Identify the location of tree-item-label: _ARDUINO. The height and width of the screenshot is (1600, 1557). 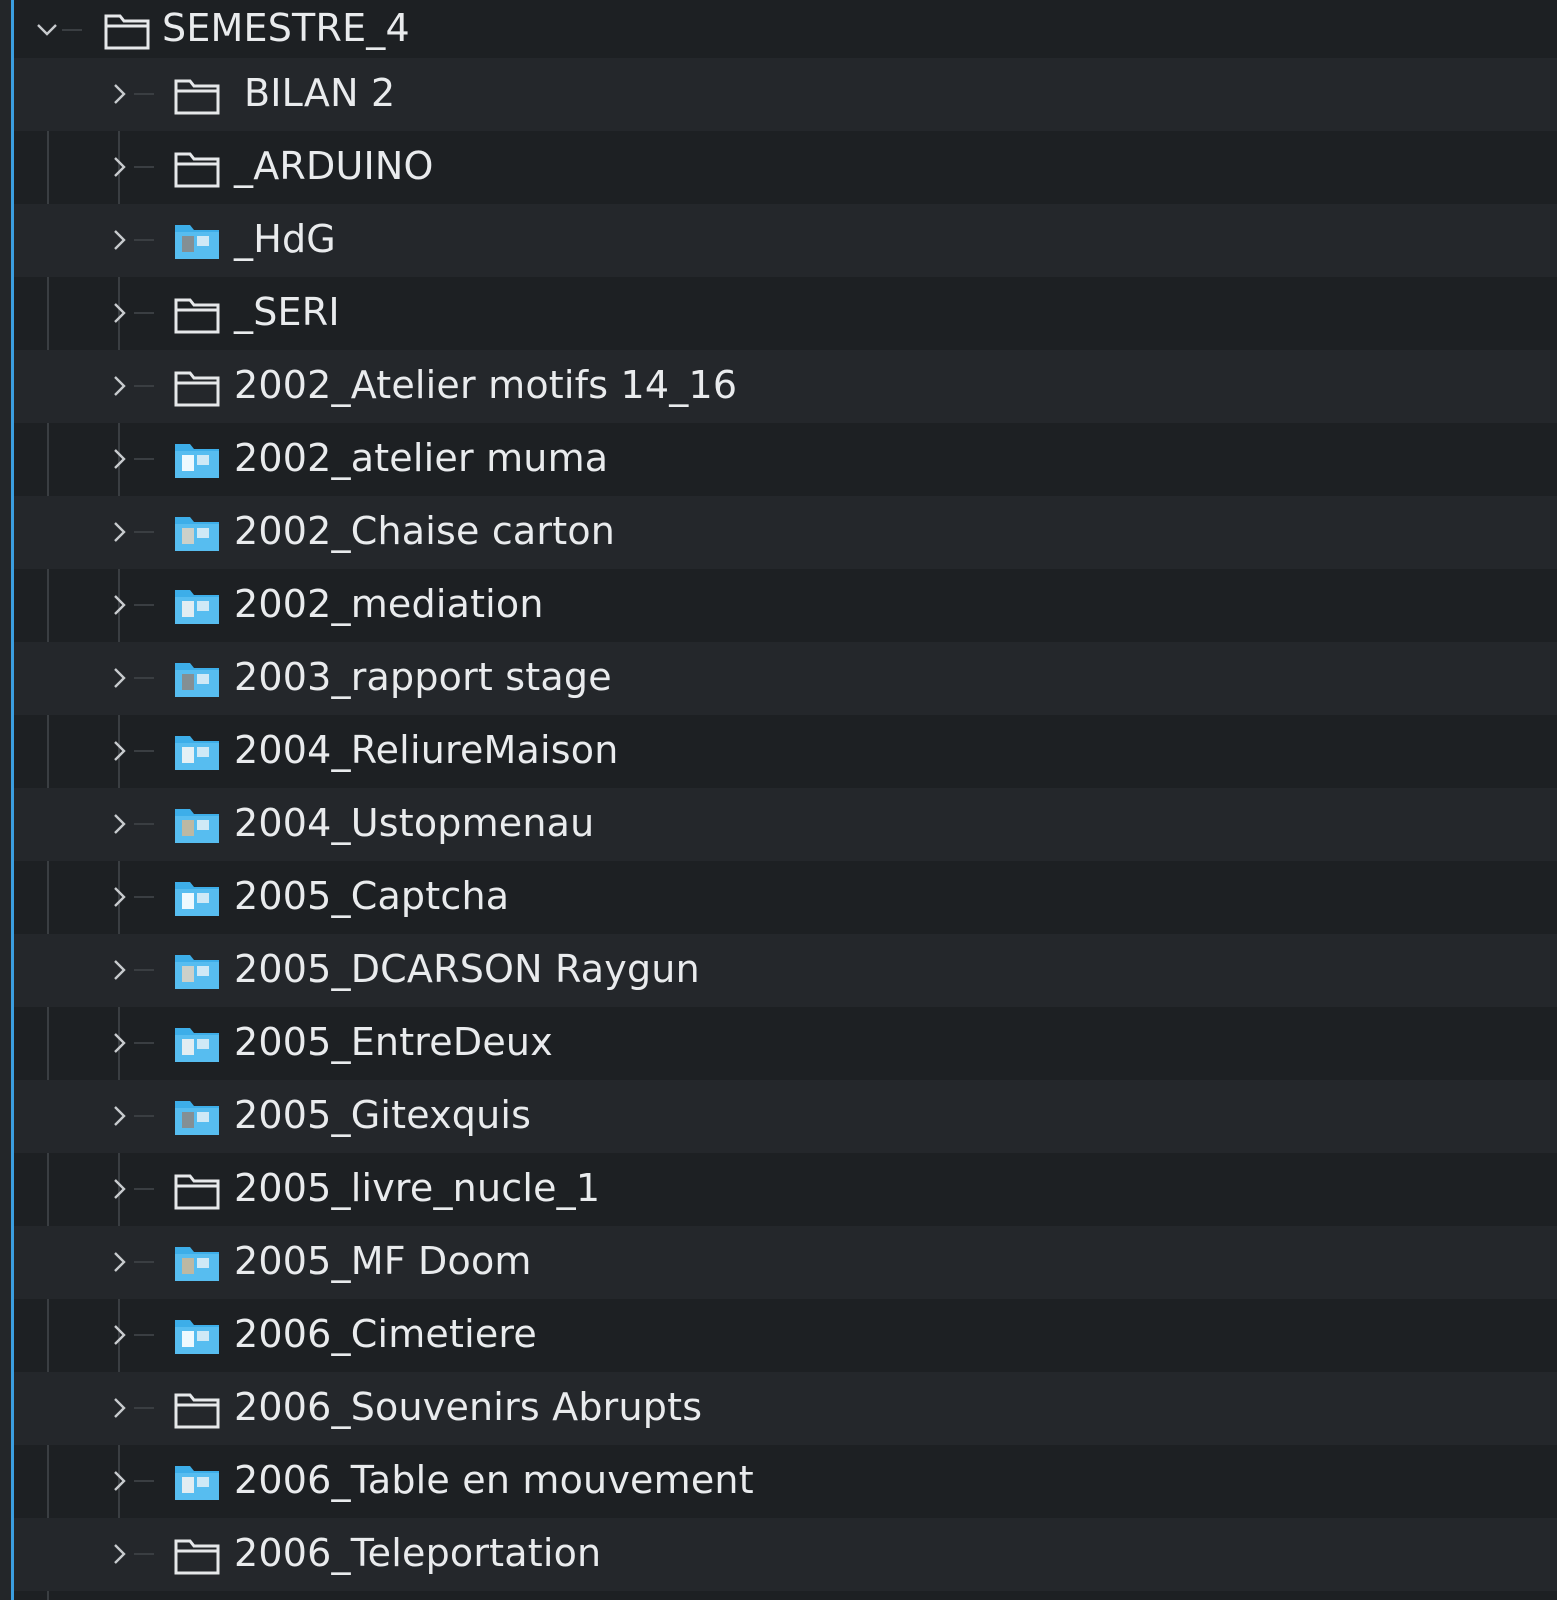
(334, 166).